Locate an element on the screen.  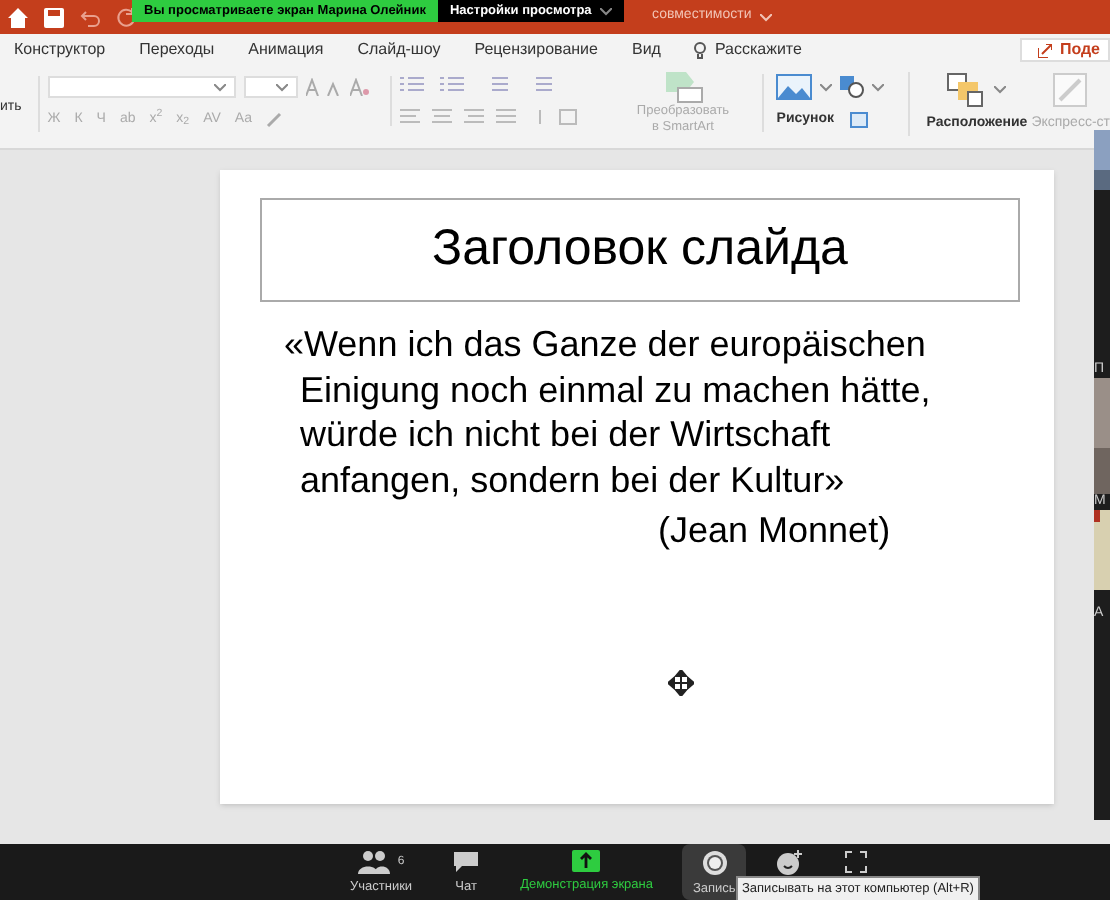
quote-line: würde ich nicht bei der Wirtschaft is located at coordinates (565, 434).